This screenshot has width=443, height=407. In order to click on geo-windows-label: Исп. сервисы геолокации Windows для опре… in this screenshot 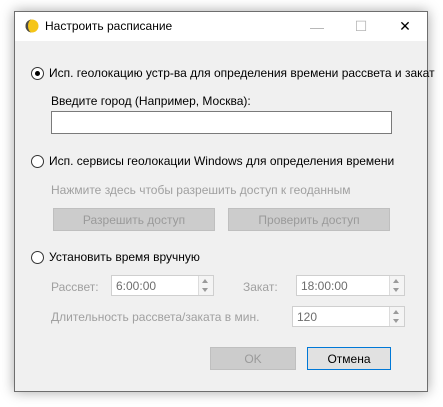, I will do `click(221, 161)`.